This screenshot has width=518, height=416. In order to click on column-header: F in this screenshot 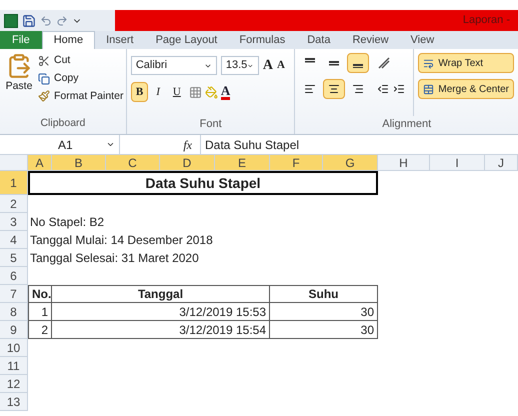, I will do `click(296, 163)`.